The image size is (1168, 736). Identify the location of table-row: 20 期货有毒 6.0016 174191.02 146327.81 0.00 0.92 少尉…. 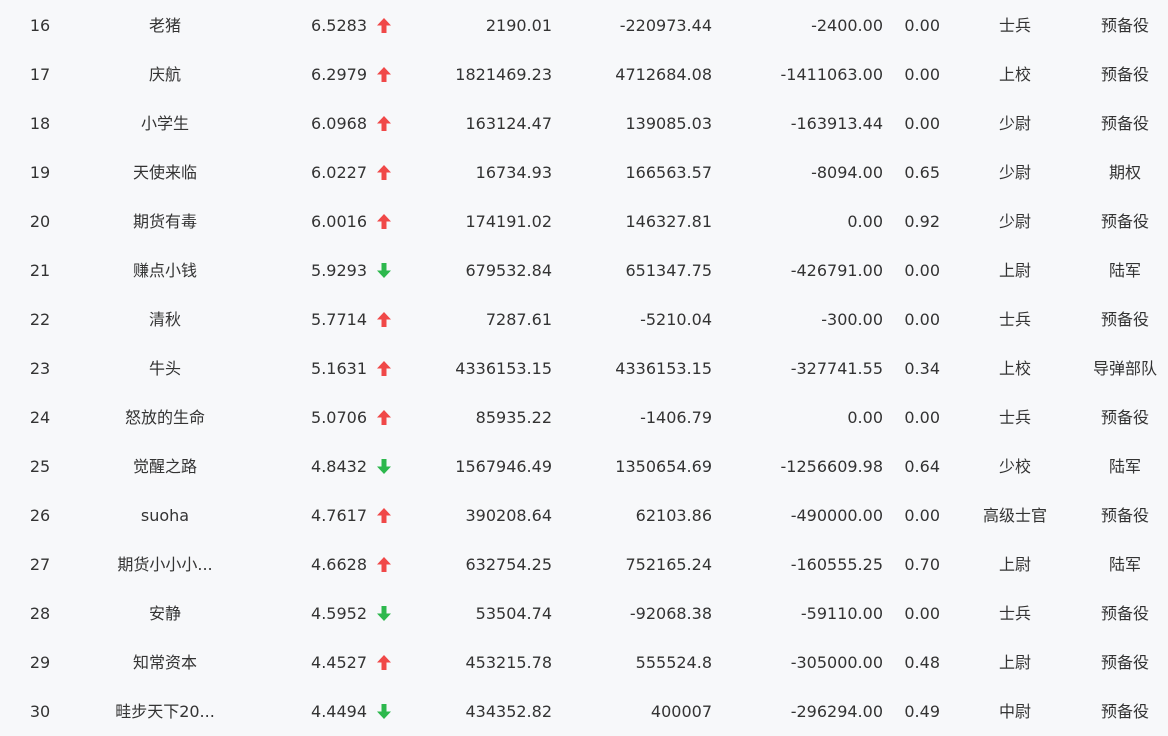
(584, 221).